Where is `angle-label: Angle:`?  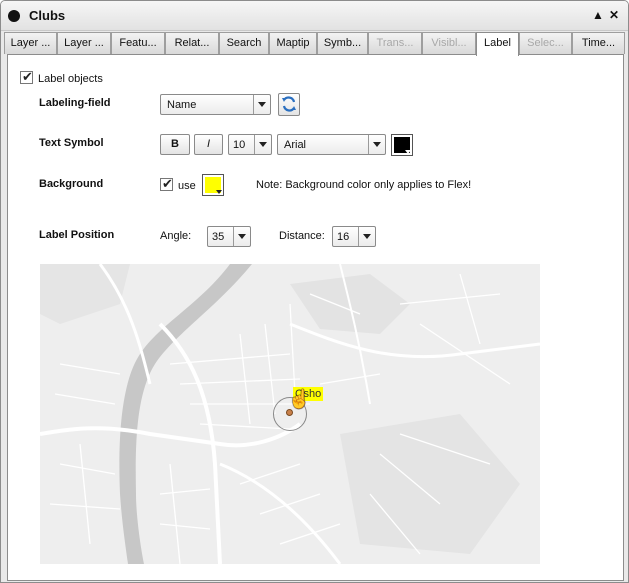
angle-label: Angle: is located at coordinates (176, 236).